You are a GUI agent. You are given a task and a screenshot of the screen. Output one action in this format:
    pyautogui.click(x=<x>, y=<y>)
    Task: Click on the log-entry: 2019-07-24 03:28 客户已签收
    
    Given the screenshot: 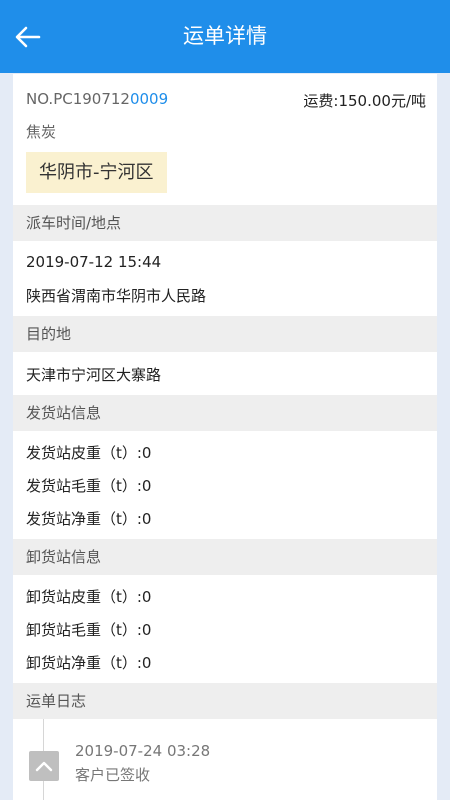 What is the action you would take?
    pyautogui.click(x=225, y=759)
    